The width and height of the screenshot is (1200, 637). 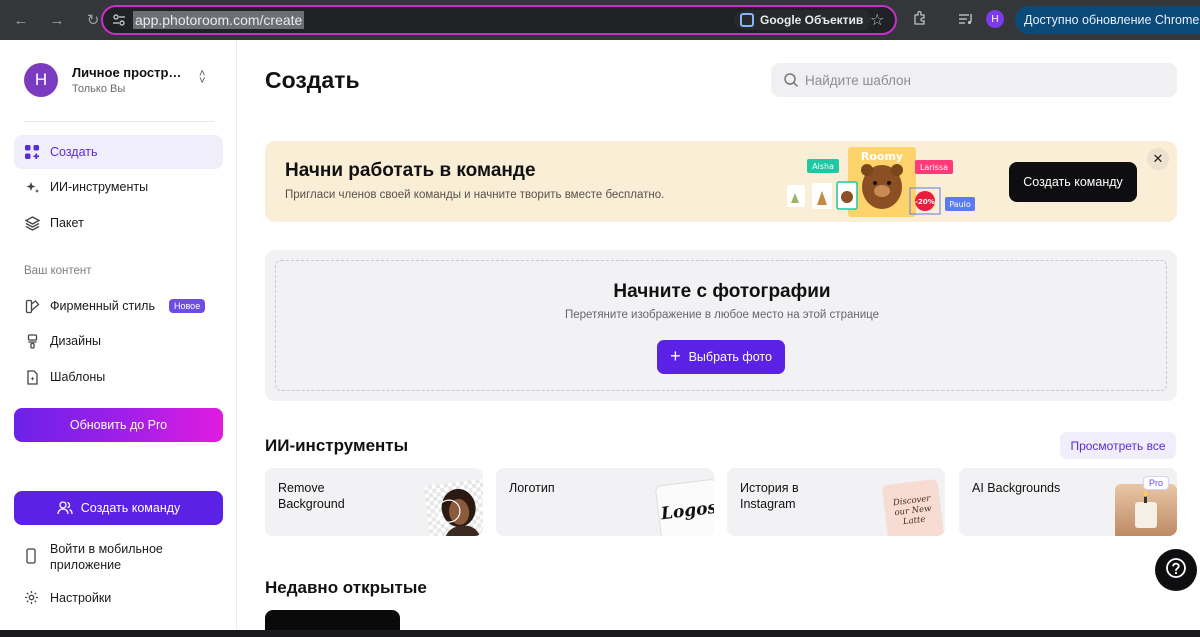 What do you see at coordinates (32, 377) in the screenshot?
I see `template-file-icon` at bounding box center [32, 377].